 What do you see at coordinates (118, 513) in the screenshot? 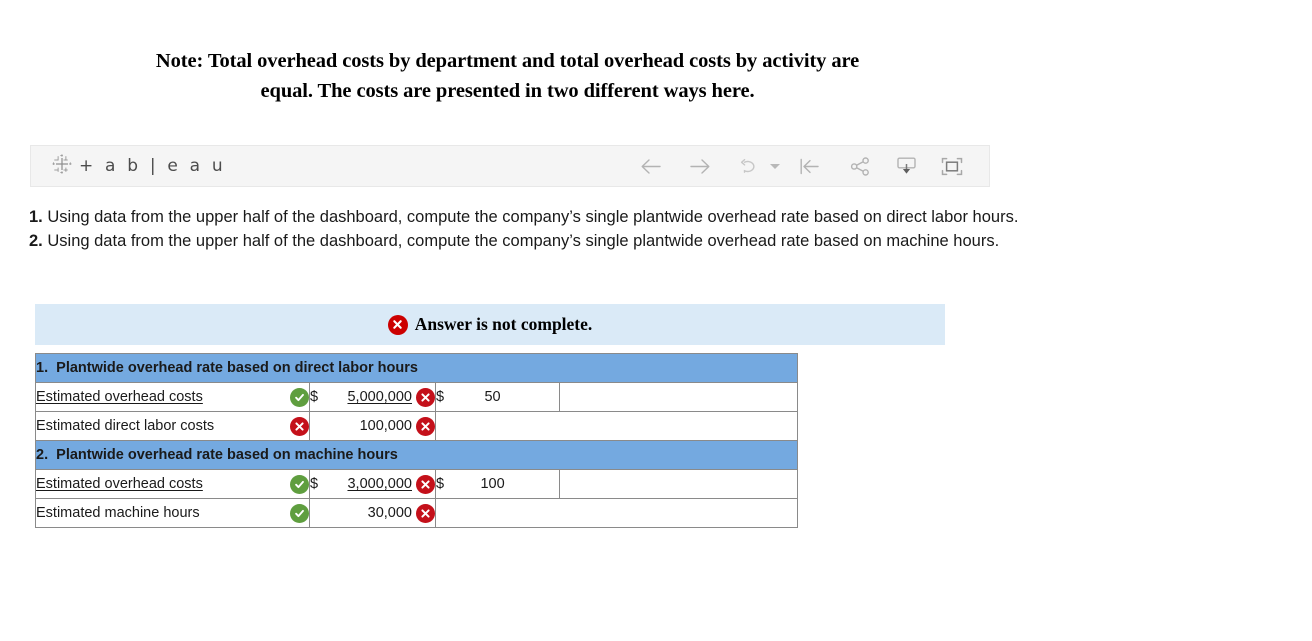
I see `row-label: Estimated machine hours` at bounding box center [118, 513].